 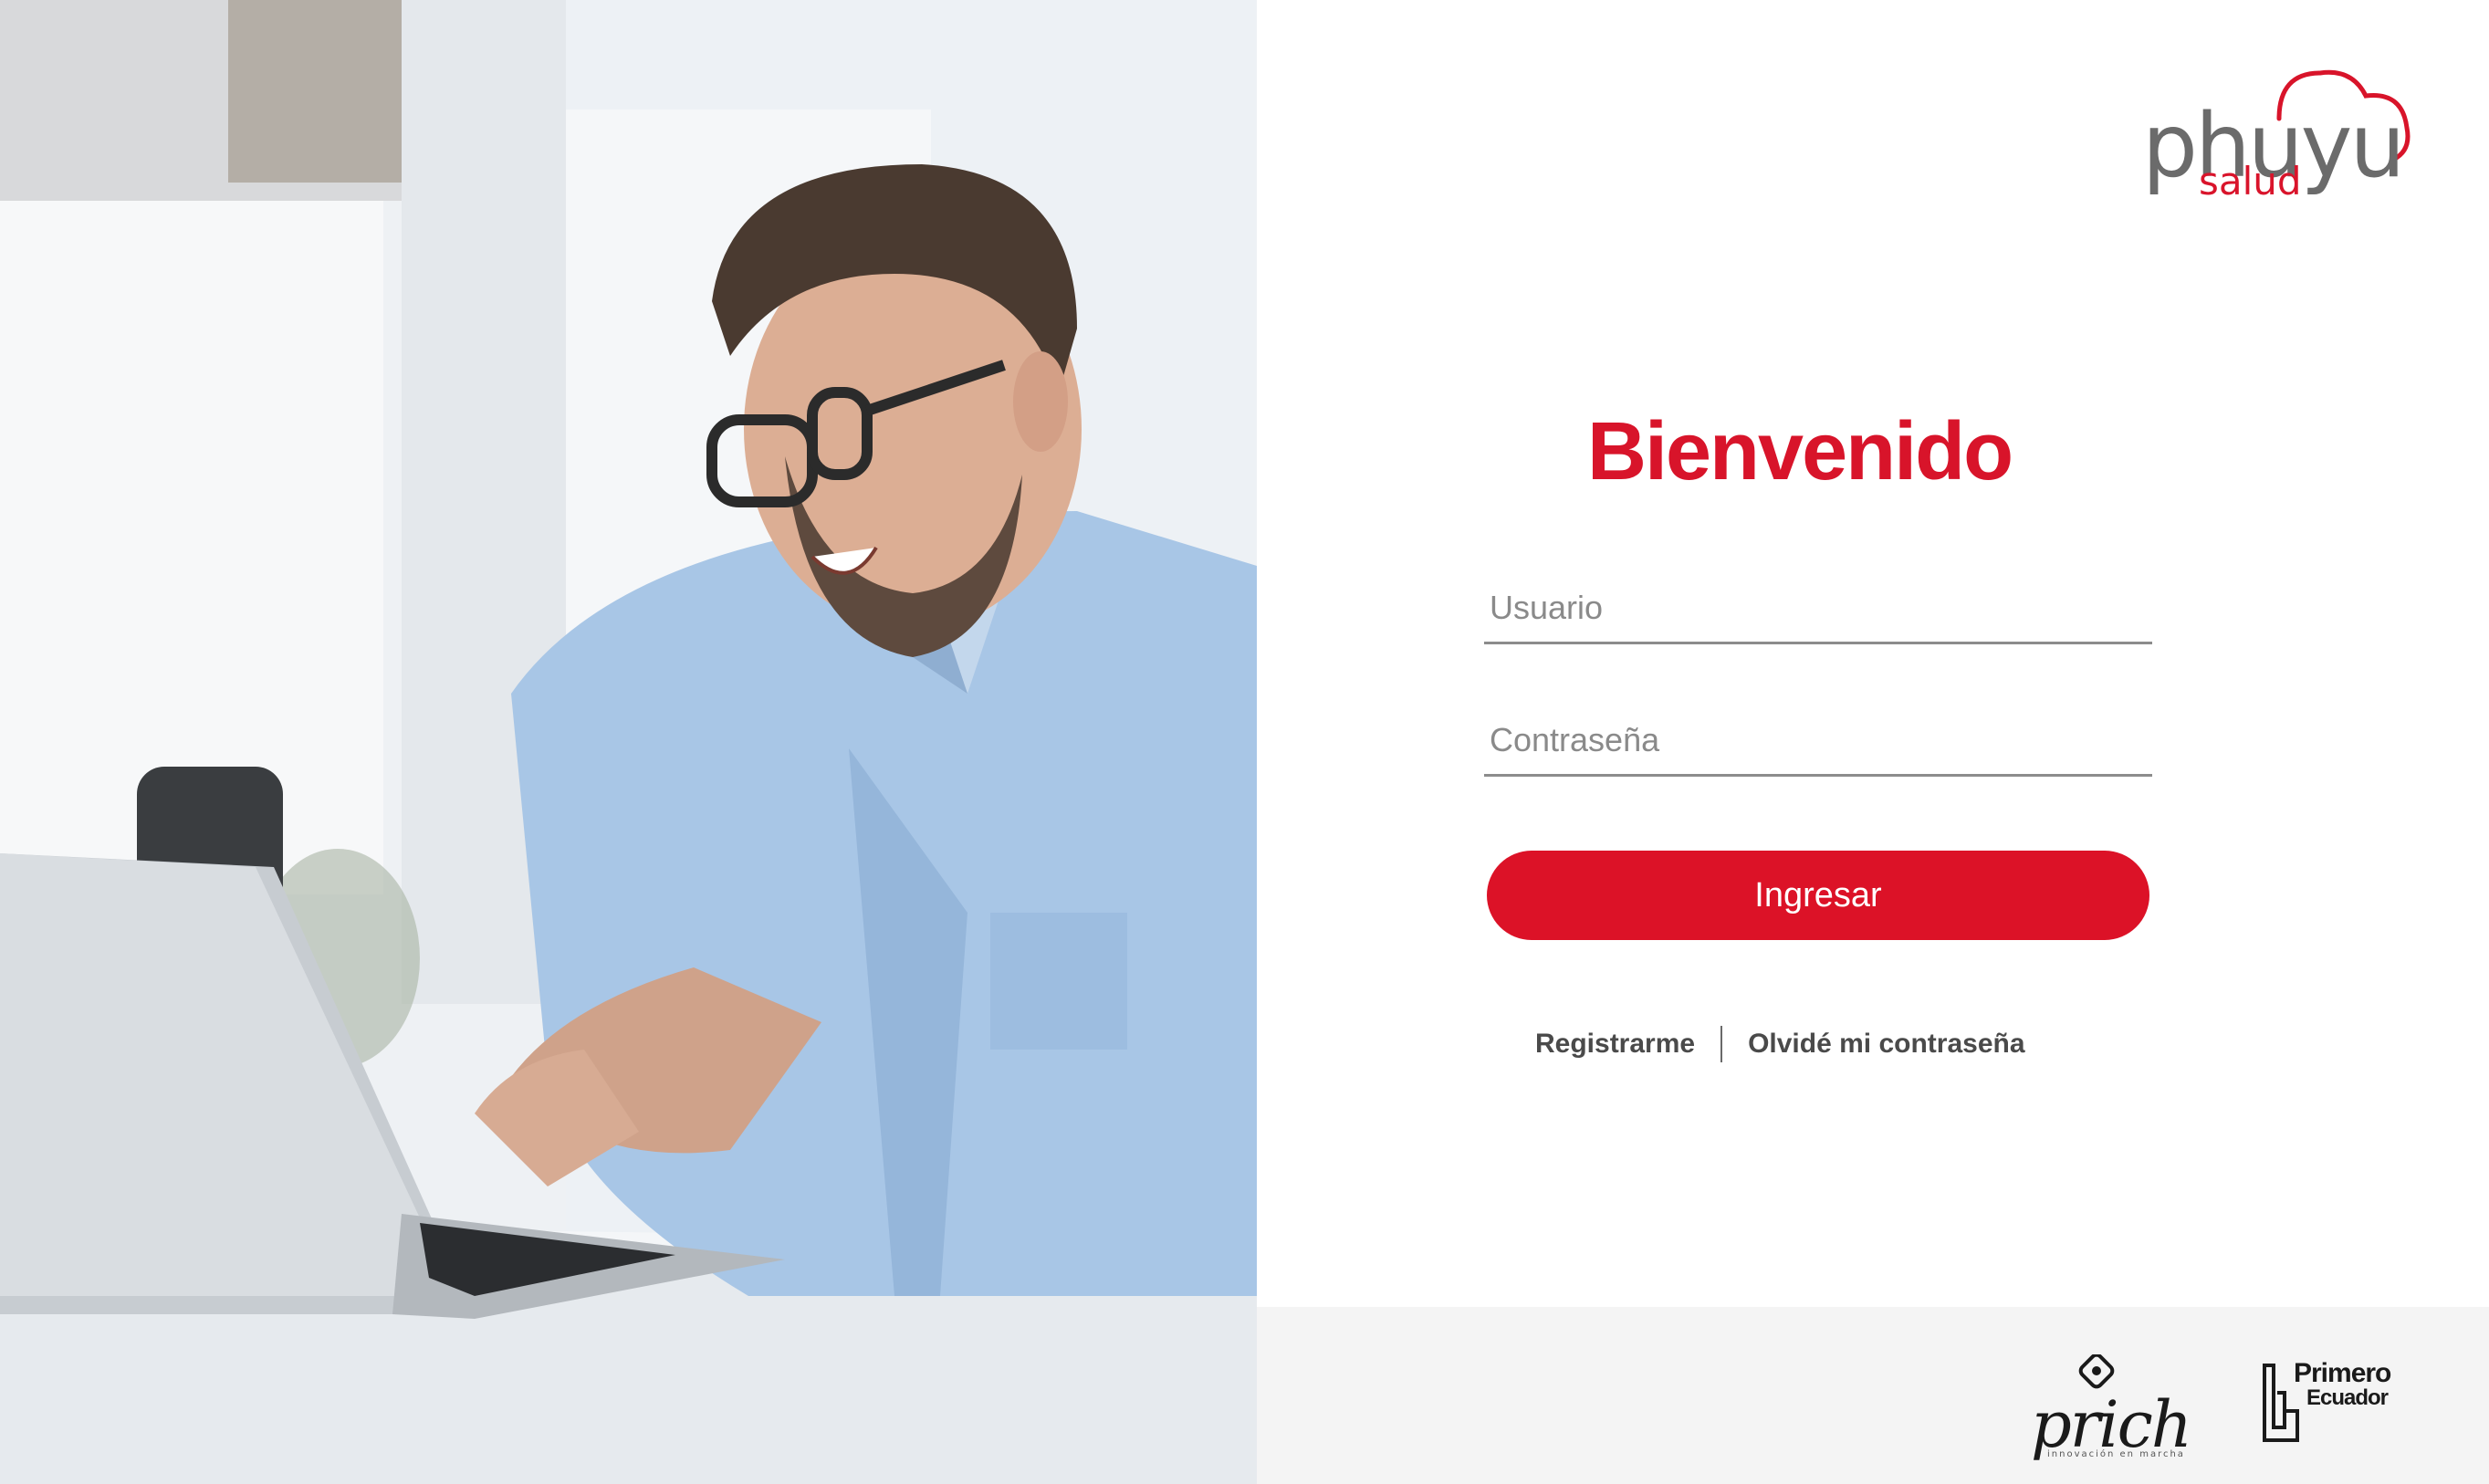 I want to click on account-links: Registrarme Olvidé mi contraseña, so click(x=1780, y=1044).